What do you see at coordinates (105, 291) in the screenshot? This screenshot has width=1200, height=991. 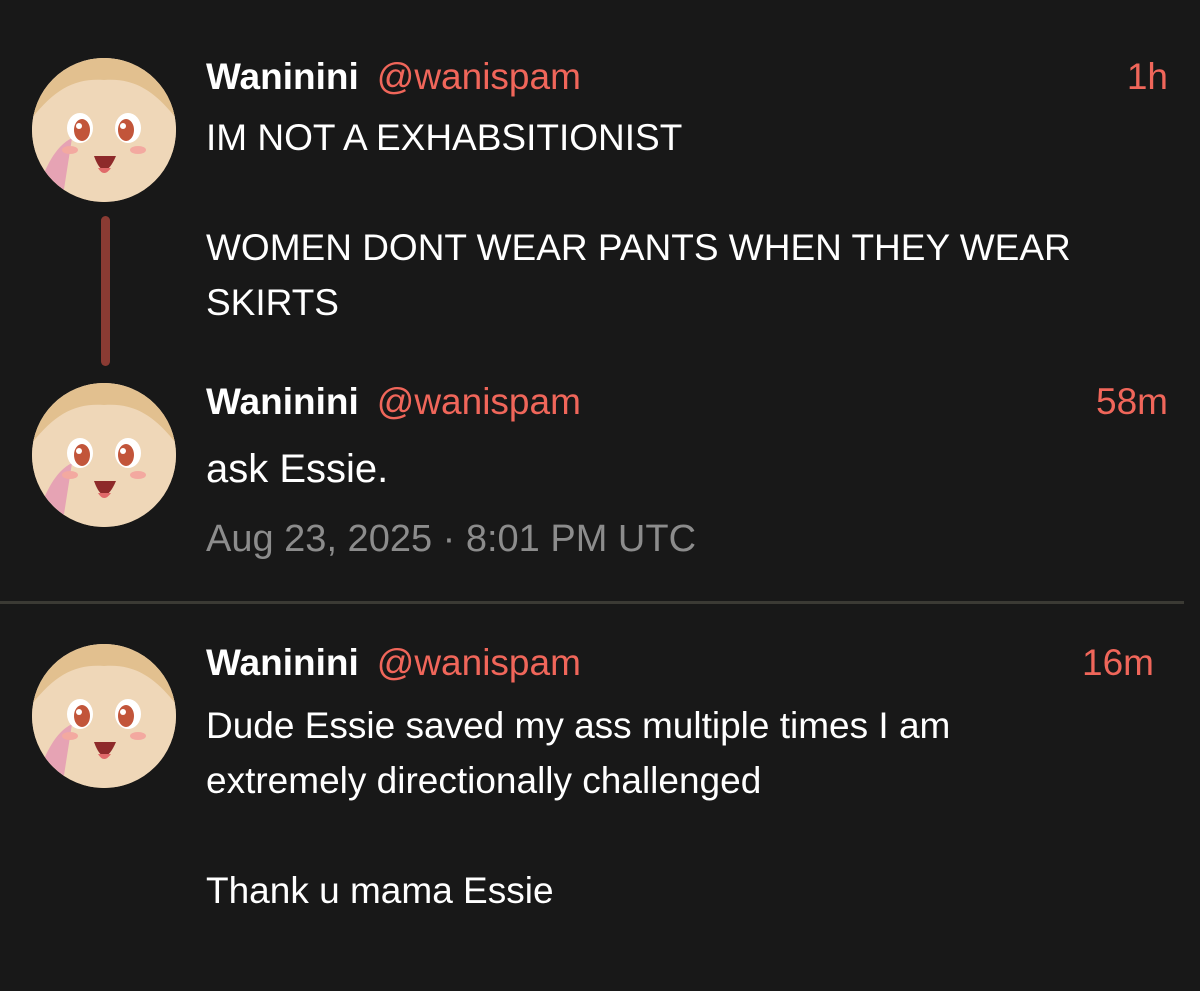 I see `thread-connector-line` at bounding box center [105, 291].